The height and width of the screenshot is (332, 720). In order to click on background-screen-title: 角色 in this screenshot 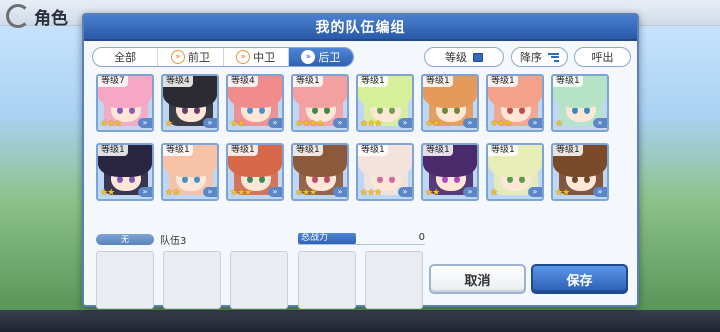, I will do `click(37, 16)`.